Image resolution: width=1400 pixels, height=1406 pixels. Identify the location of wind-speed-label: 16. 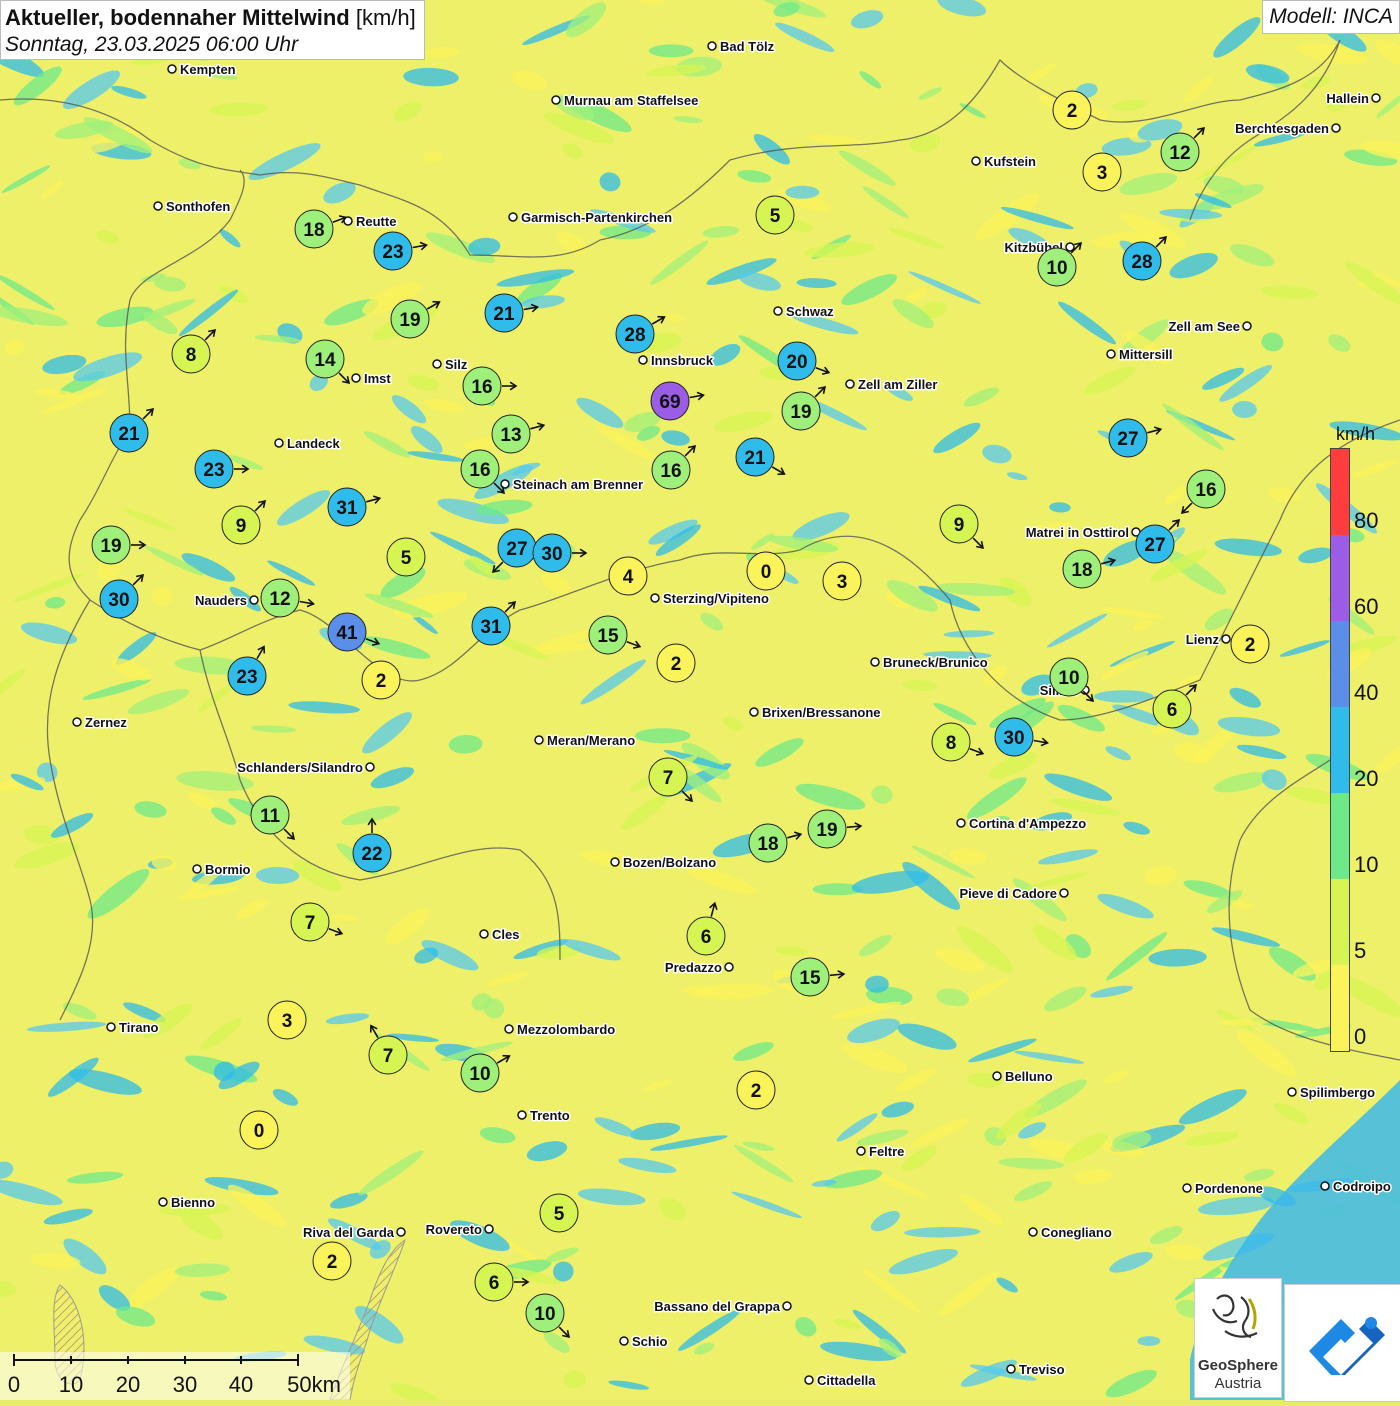
(670, 471).